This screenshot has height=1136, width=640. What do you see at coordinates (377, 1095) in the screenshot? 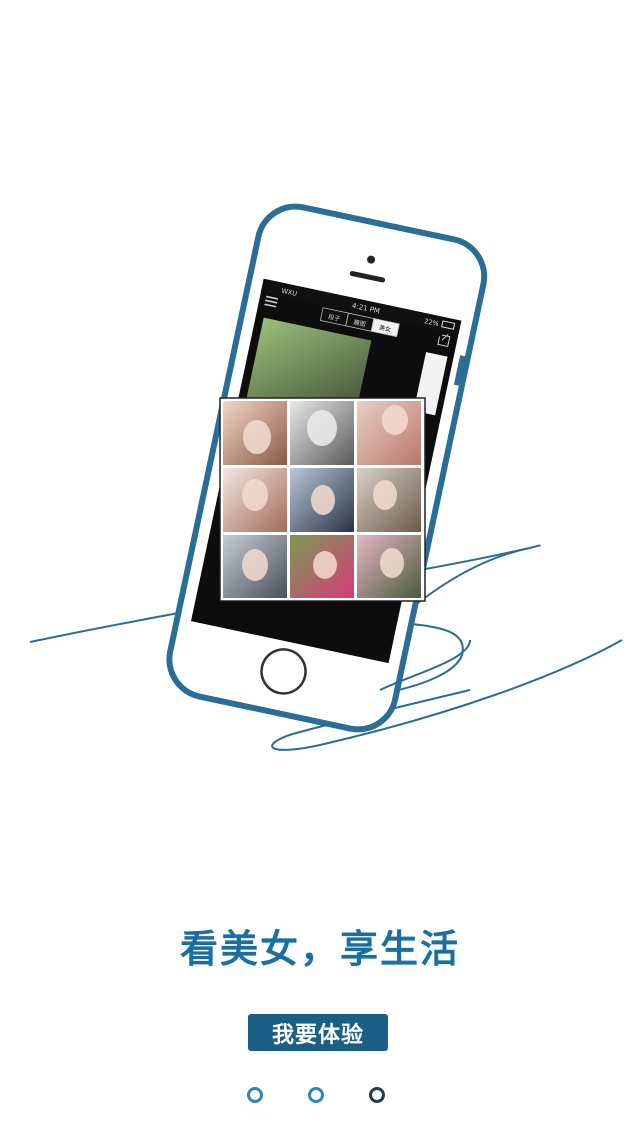
I see `page-dot-3-active` at bounding box center [377, 1095].